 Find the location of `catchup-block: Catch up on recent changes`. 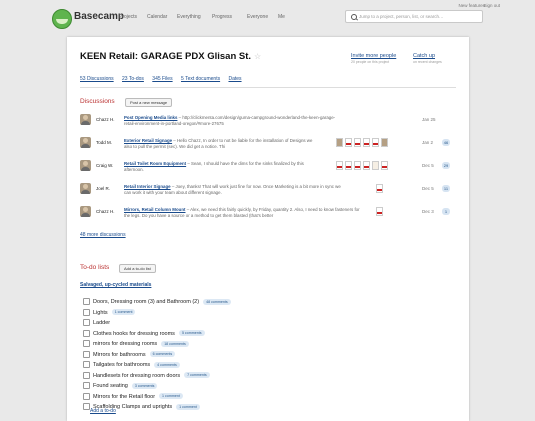

catchup-block: Catch up on recent changes is located at coordinates (437, 58).